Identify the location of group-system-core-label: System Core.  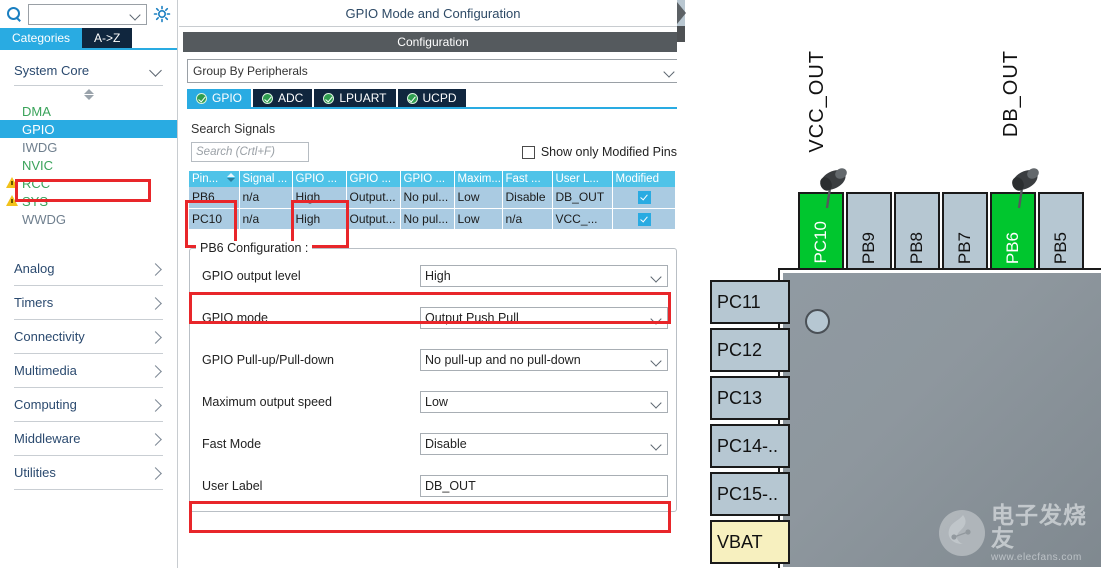
(52, 70).